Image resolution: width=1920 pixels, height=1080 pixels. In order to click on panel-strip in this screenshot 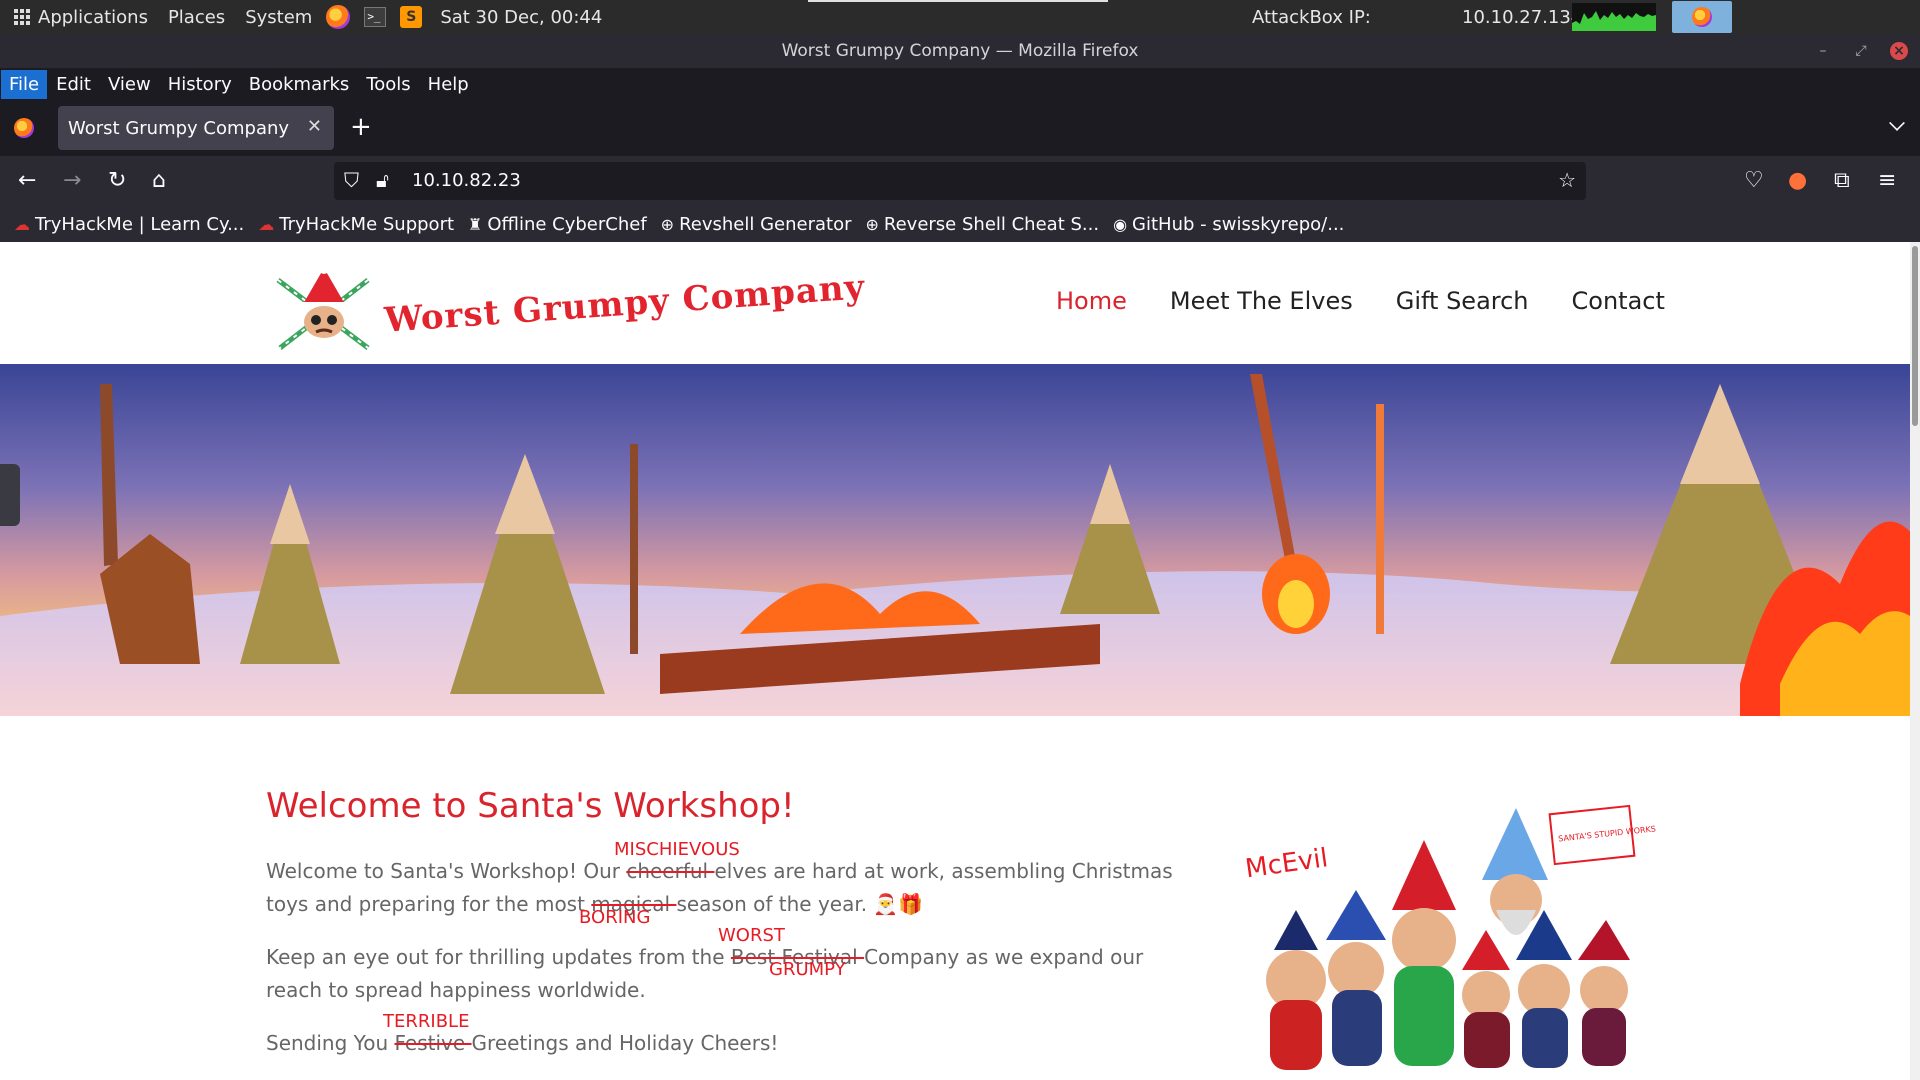, I will do `click(958, 1)`.